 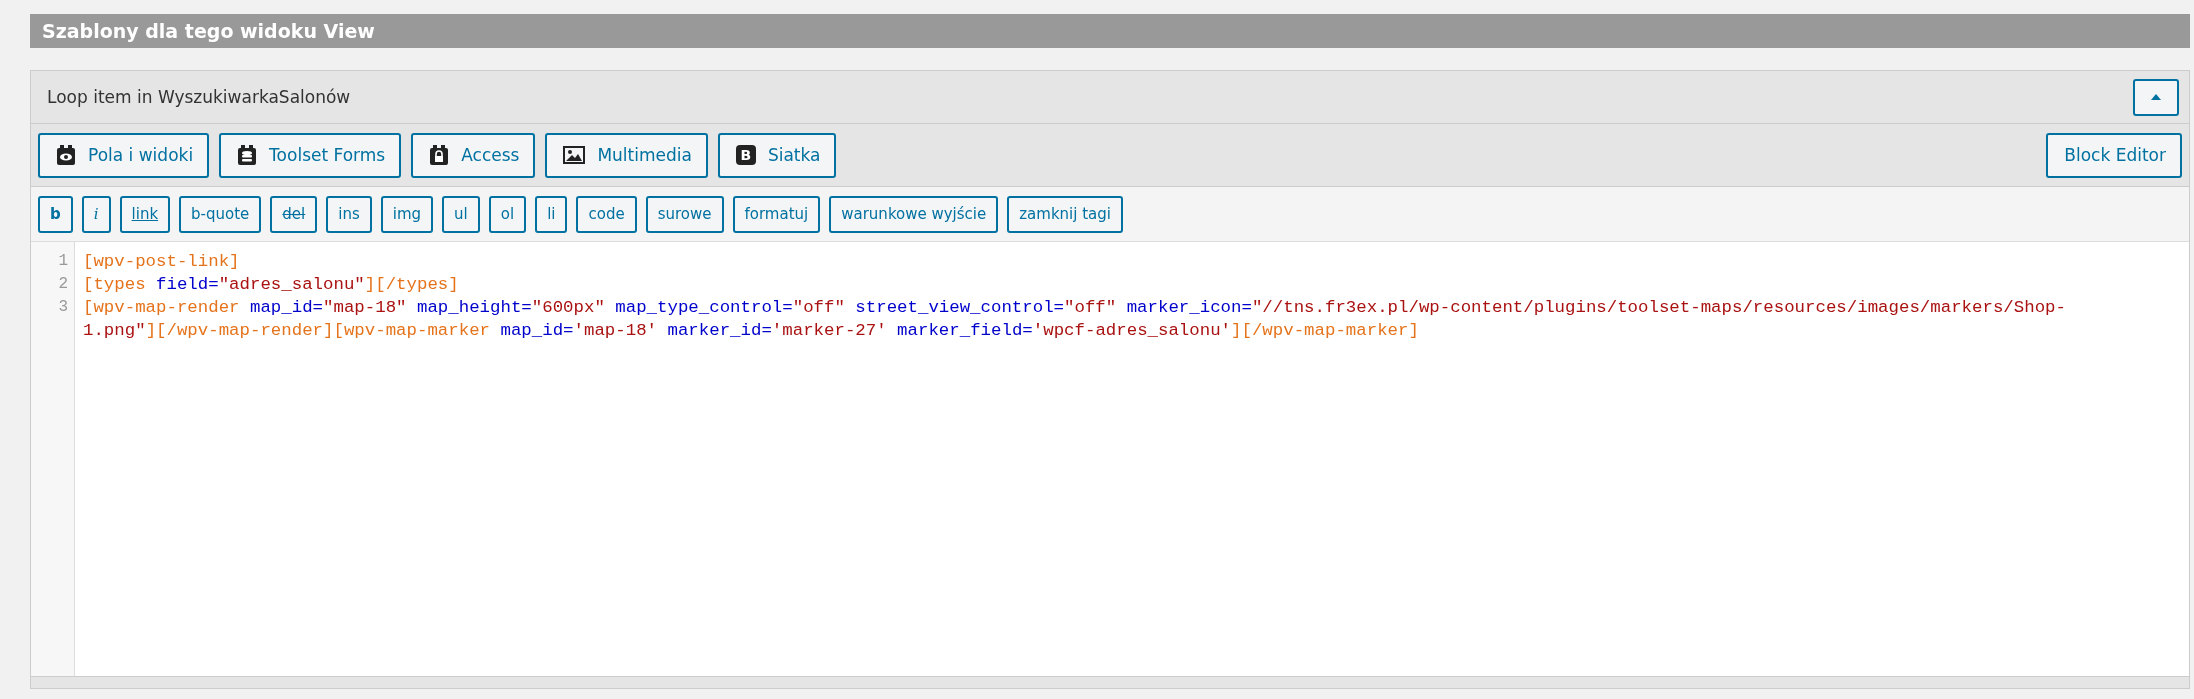 What do you see at coordinates (66, 155) in the screenshot?
I see `eye-icon` at bounding box center [66, 155].